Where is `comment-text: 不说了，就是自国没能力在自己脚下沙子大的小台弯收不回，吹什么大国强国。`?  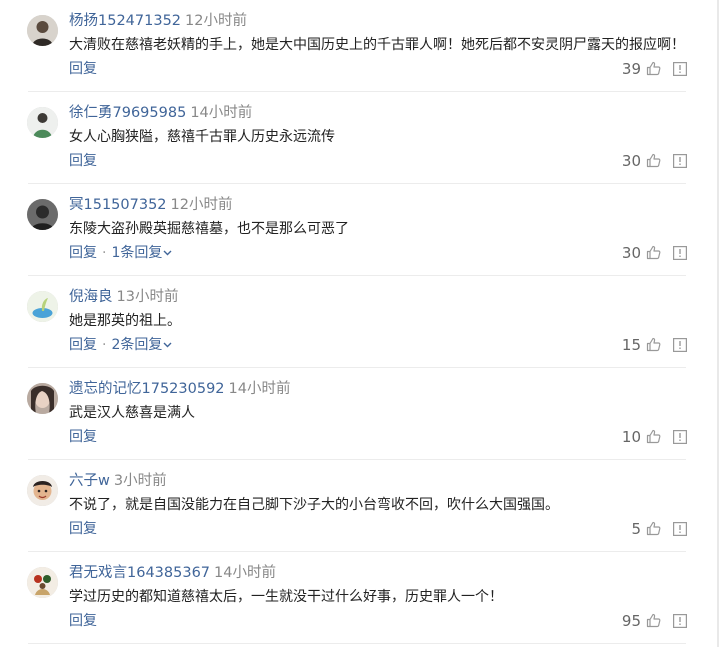
comment-text: 不说了，就是自国没能力在自己脚下沙子大的小台弯收不回，吹什么大国强国。 is located at coordinates (314, 505).